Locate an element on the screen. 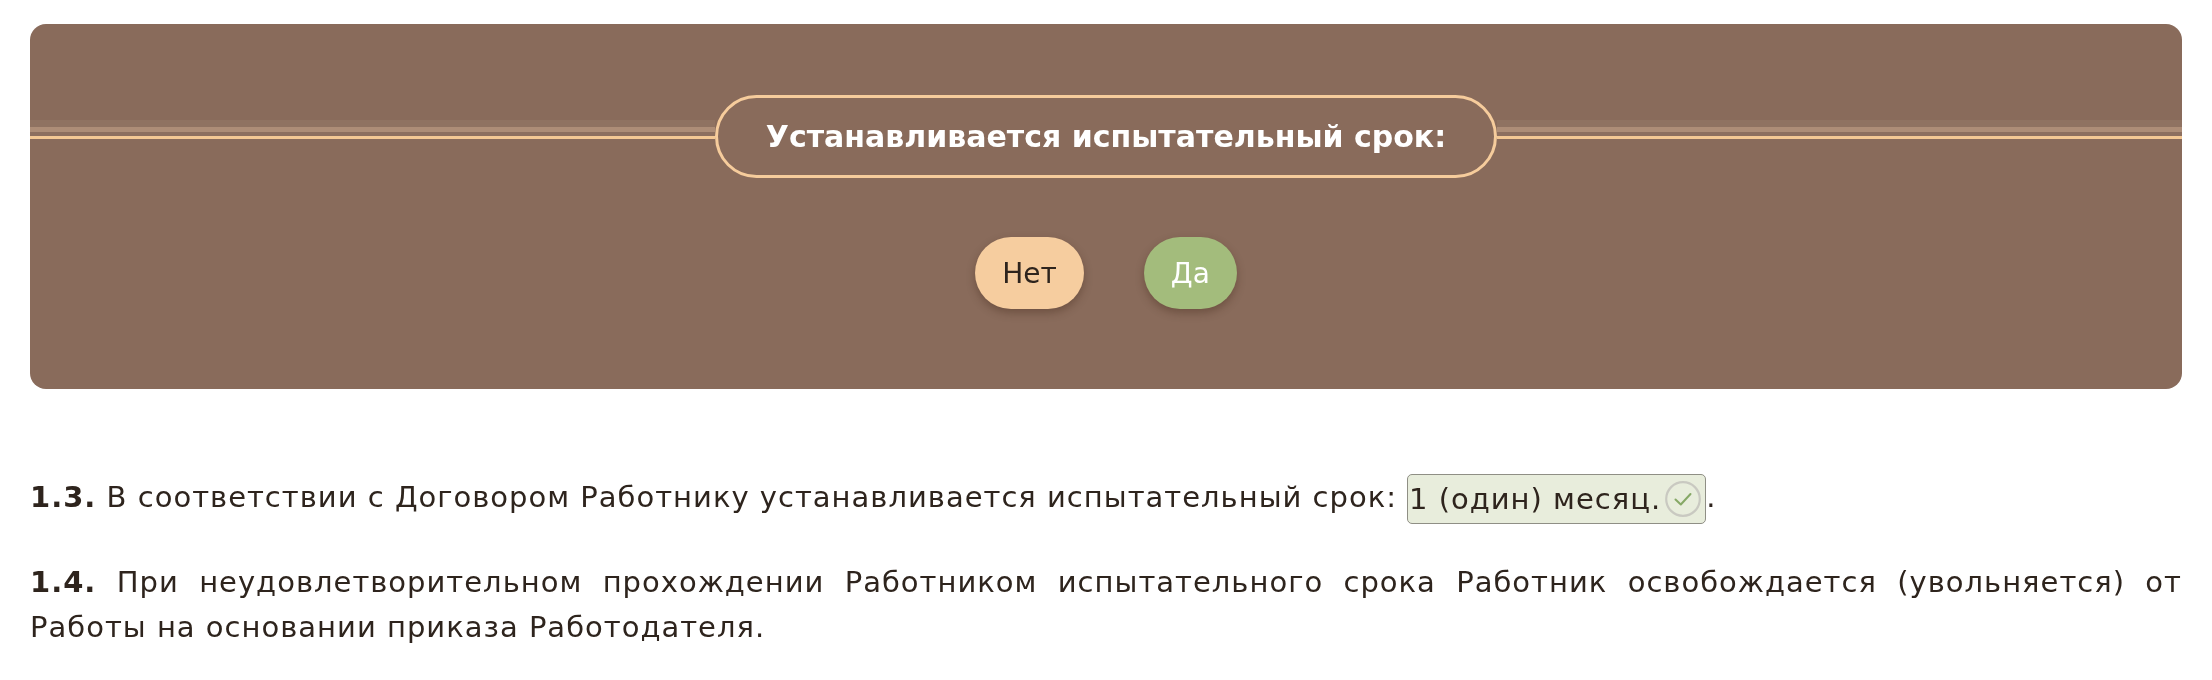  clause-punctuation: . is located at coordinates (1711, 497).